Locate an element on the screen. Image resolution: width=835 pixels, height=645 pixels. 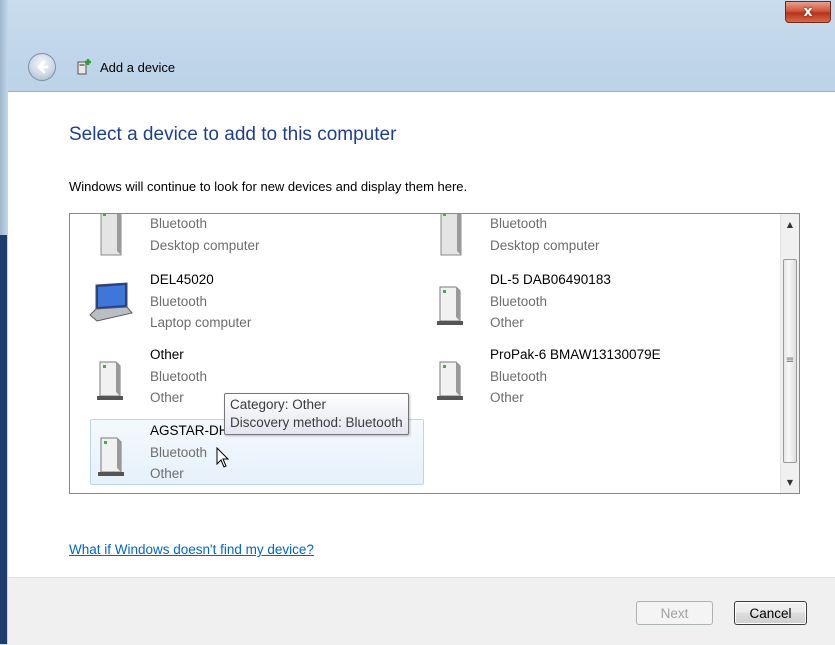
vertical-scrollbar: ▲ ≡ ▼ is located at coordinates (789, 353).